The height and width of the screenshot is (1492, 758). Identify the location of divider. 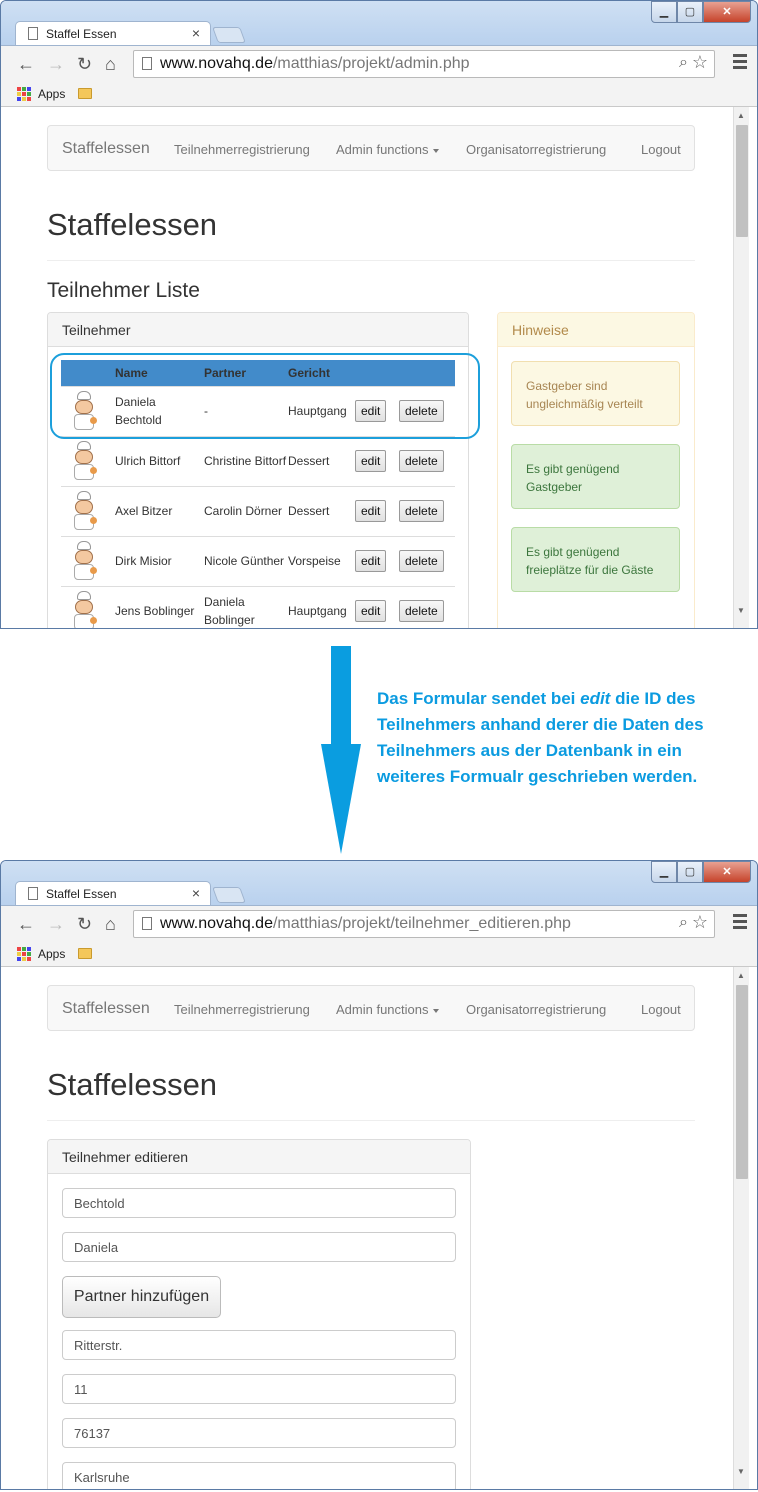
(371, 1120).